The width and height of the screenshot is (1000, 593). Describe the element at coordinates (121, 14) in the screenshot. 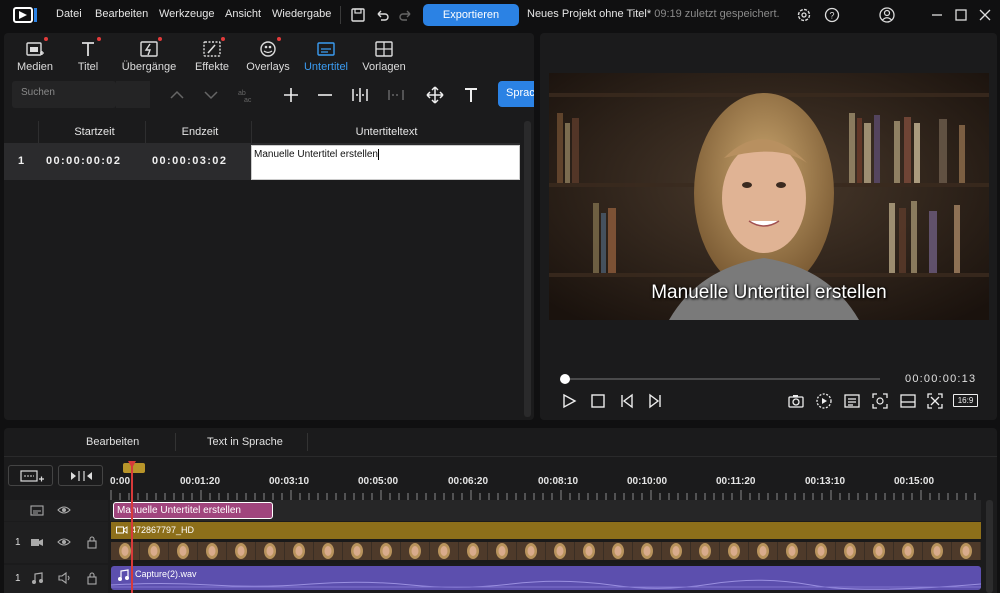

I see `menu-bearbeiten: Bearbeiten` at that location.